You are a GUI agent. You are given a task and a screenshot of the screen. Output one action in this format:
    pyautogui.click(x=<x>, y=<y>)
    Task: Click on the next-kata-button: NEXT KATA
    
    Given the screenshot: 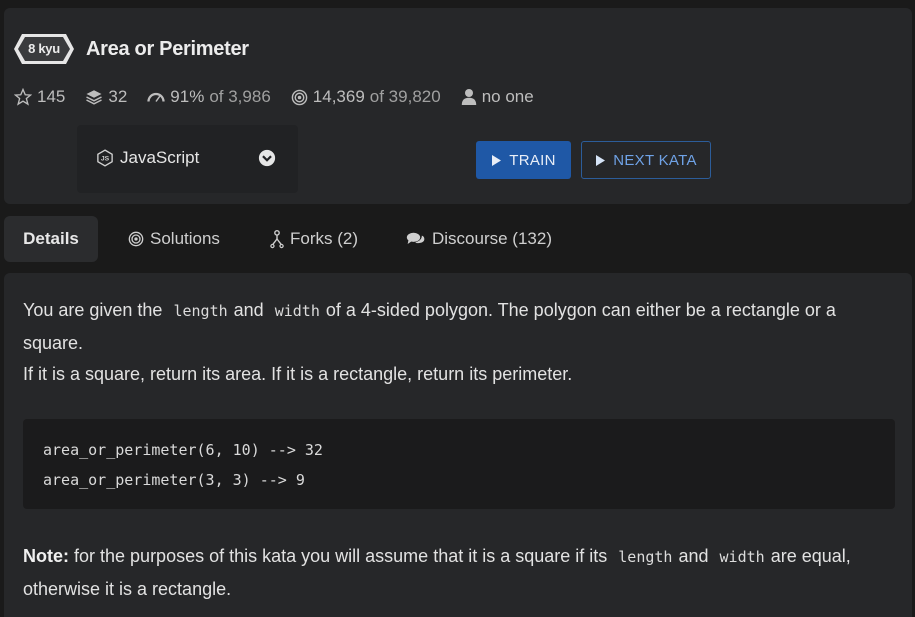 What is the action you would take?
    pyautogui.click(x=646, y=160)
    